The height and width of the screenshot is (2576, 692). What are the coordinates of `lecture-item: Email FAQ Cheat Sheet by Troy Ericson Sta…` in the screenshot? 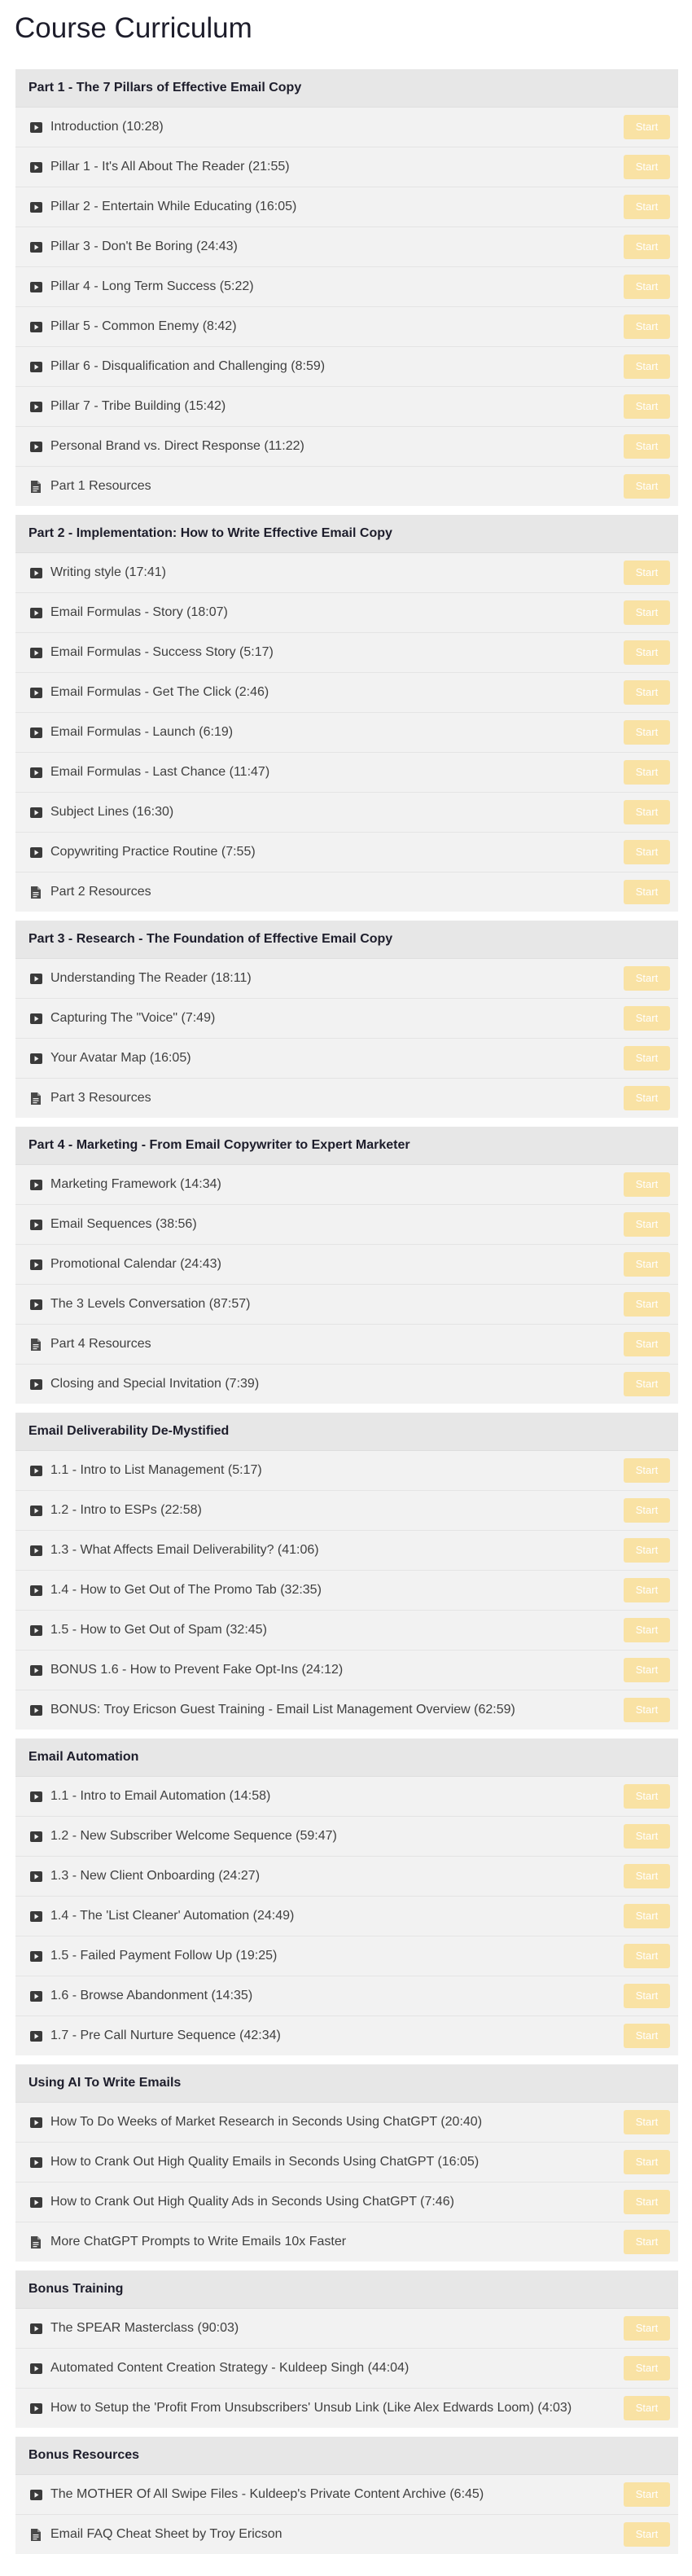 It's located at (346, 2534).